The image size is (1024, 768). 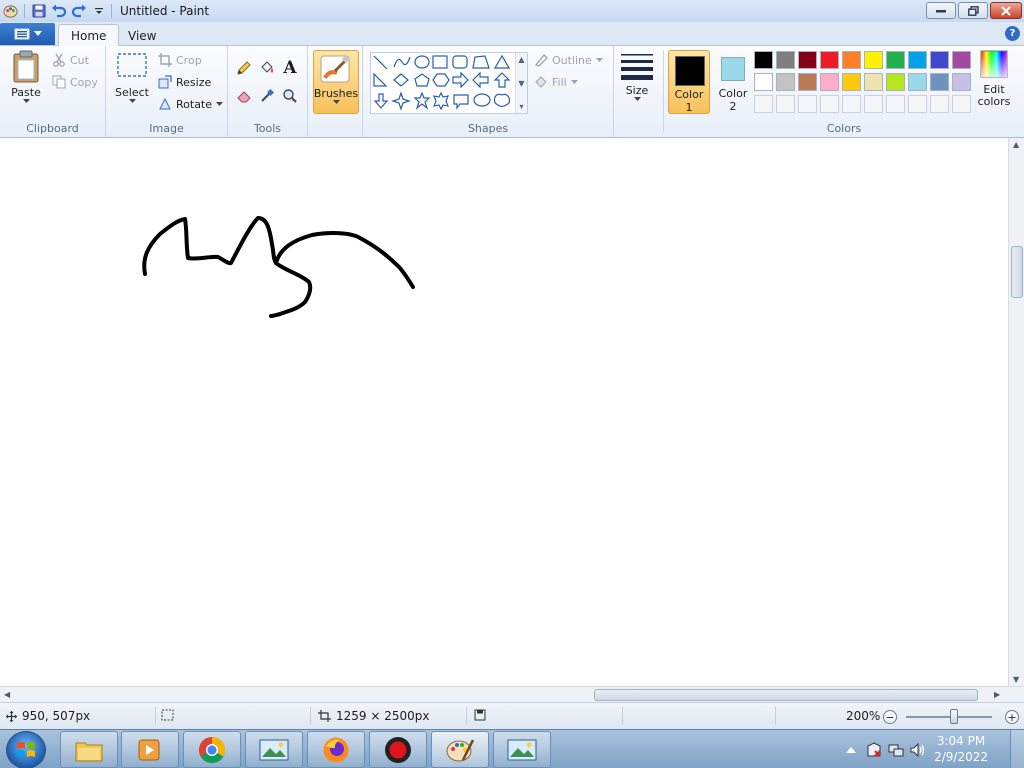 I want to click on brush-icon, so click(x=335, y=68).